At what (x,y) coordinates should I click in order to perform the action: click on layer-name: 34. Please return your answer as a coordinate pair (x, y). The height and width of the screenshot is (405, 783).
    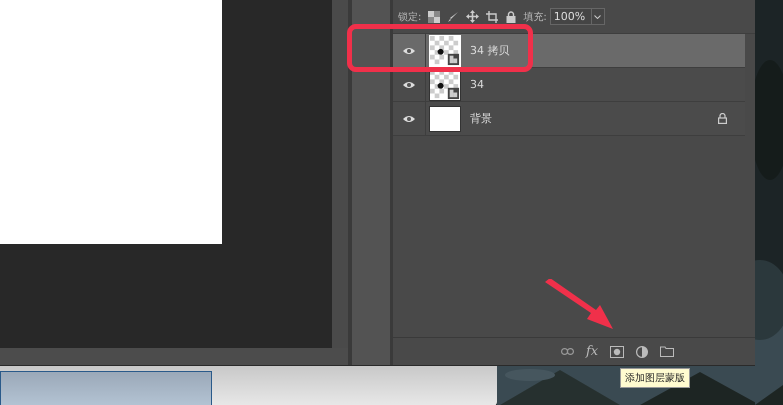
    Looking at the image, I should click on (477, 84).